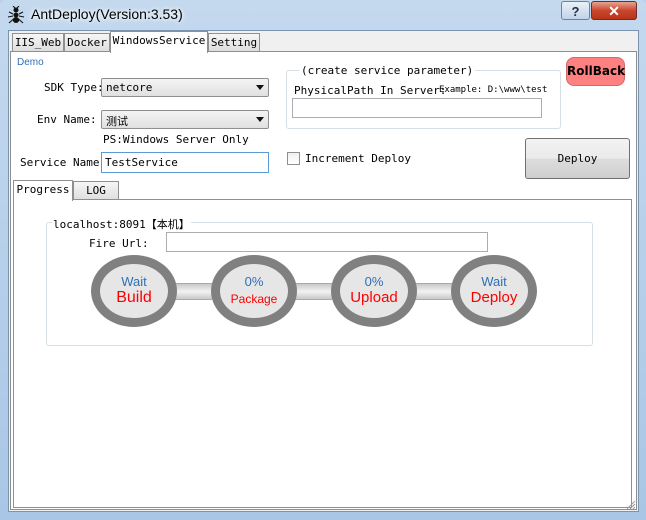  I want to click on ant-icon, so click(16, 15).